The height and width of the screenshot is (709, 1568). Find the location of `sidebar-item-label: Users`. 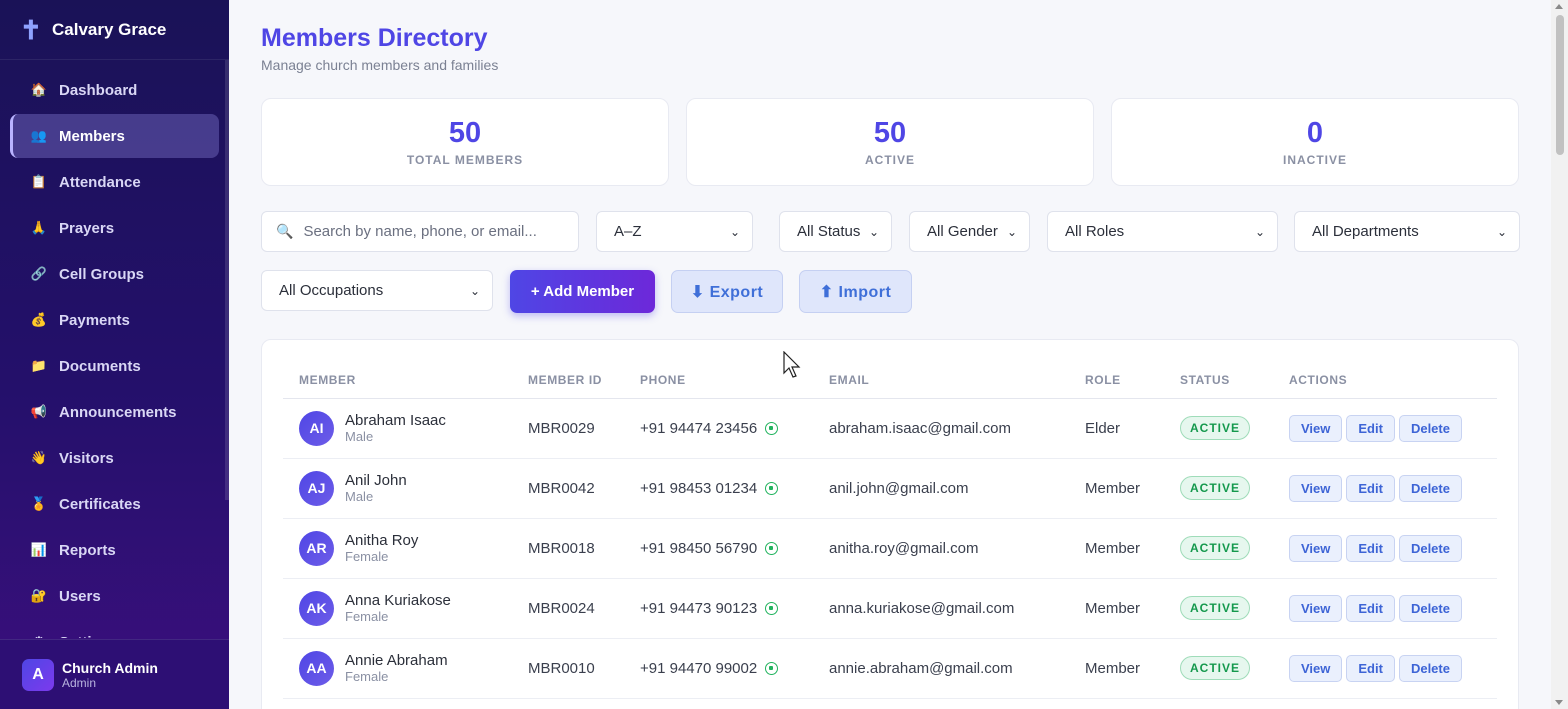

sidebar-item-label: Users is located at coordinates (80, 596).